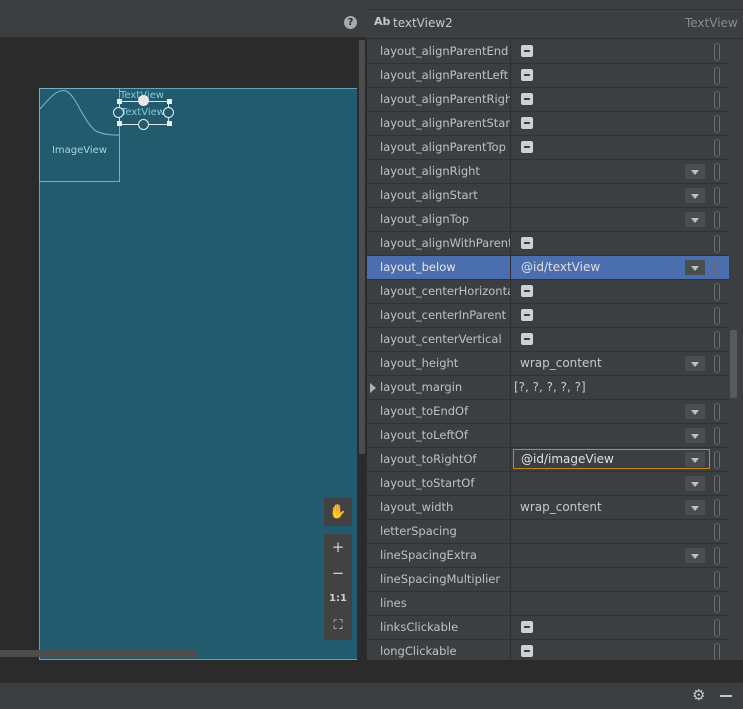  Describe the element at coordinates (548, 172) in the screenshot. I see `attribute-row: layout_alignRight` at that location.